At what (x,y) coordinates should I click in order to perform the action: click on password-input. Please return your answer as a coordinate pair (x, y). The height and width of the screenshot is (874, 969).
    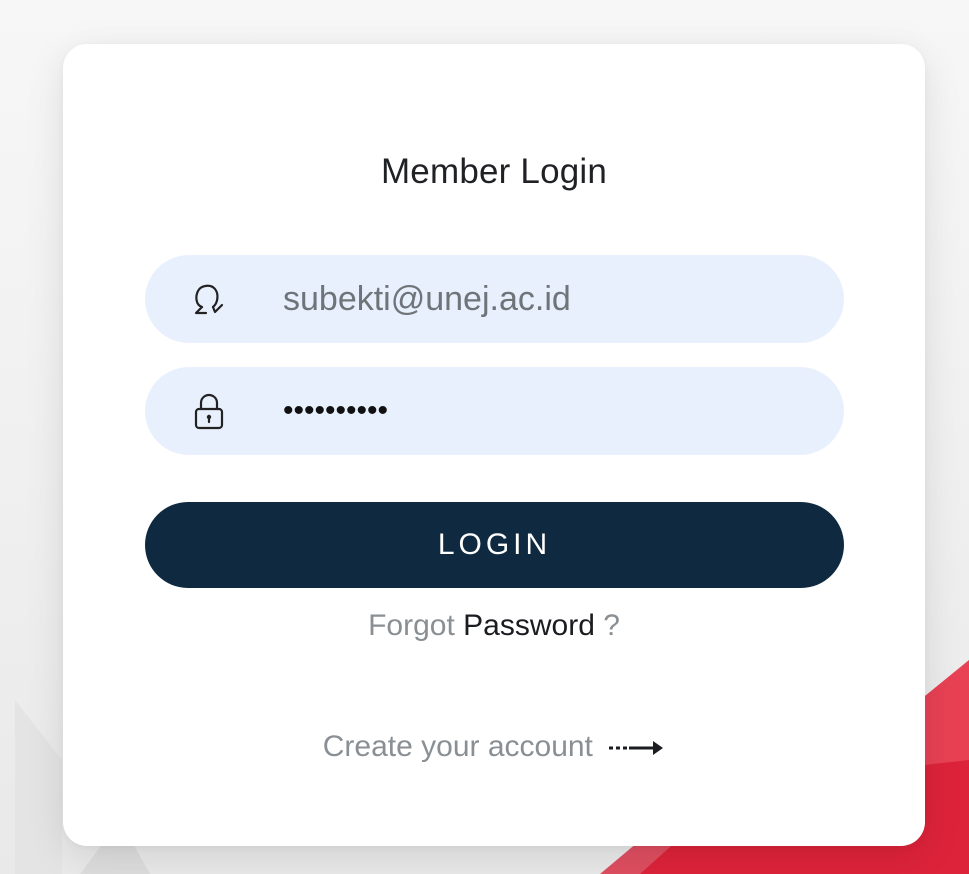
    Looking at the image, I should click on (543, 411).